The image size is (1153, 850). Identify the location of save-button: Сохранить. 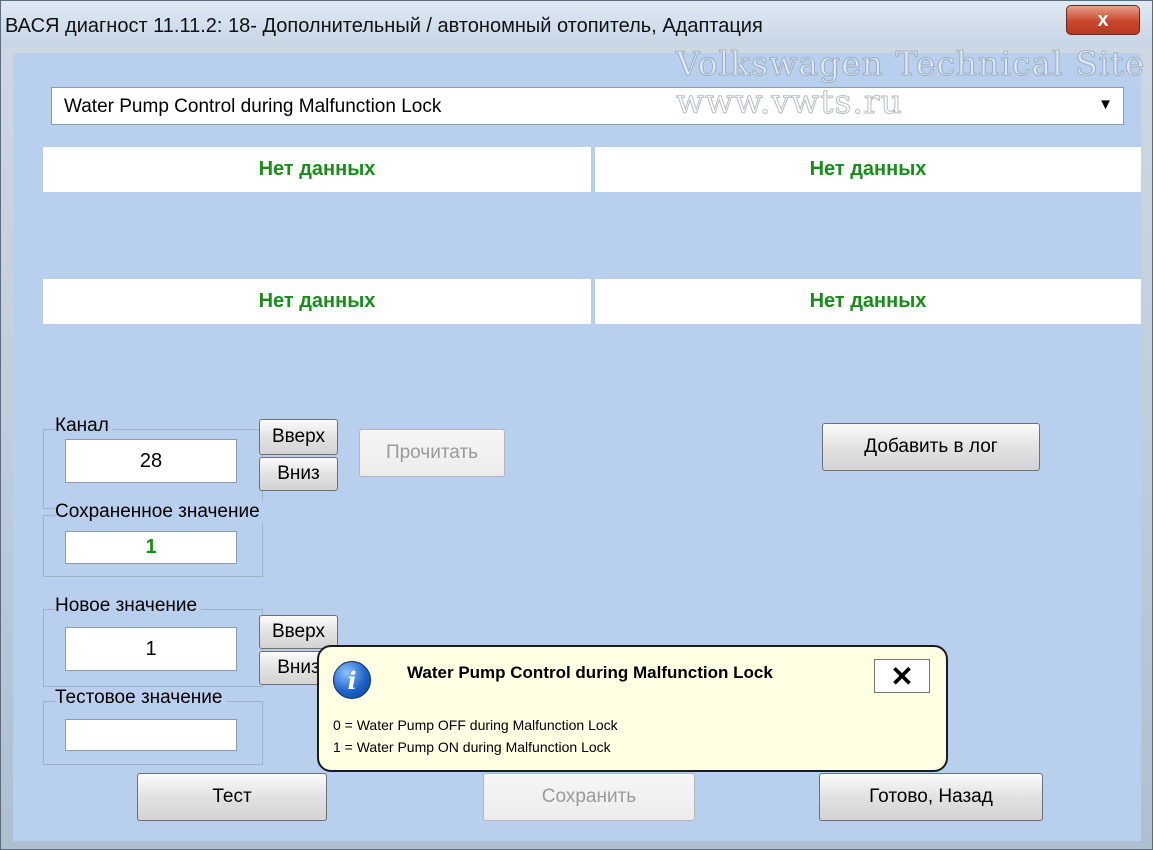
(589, 797).